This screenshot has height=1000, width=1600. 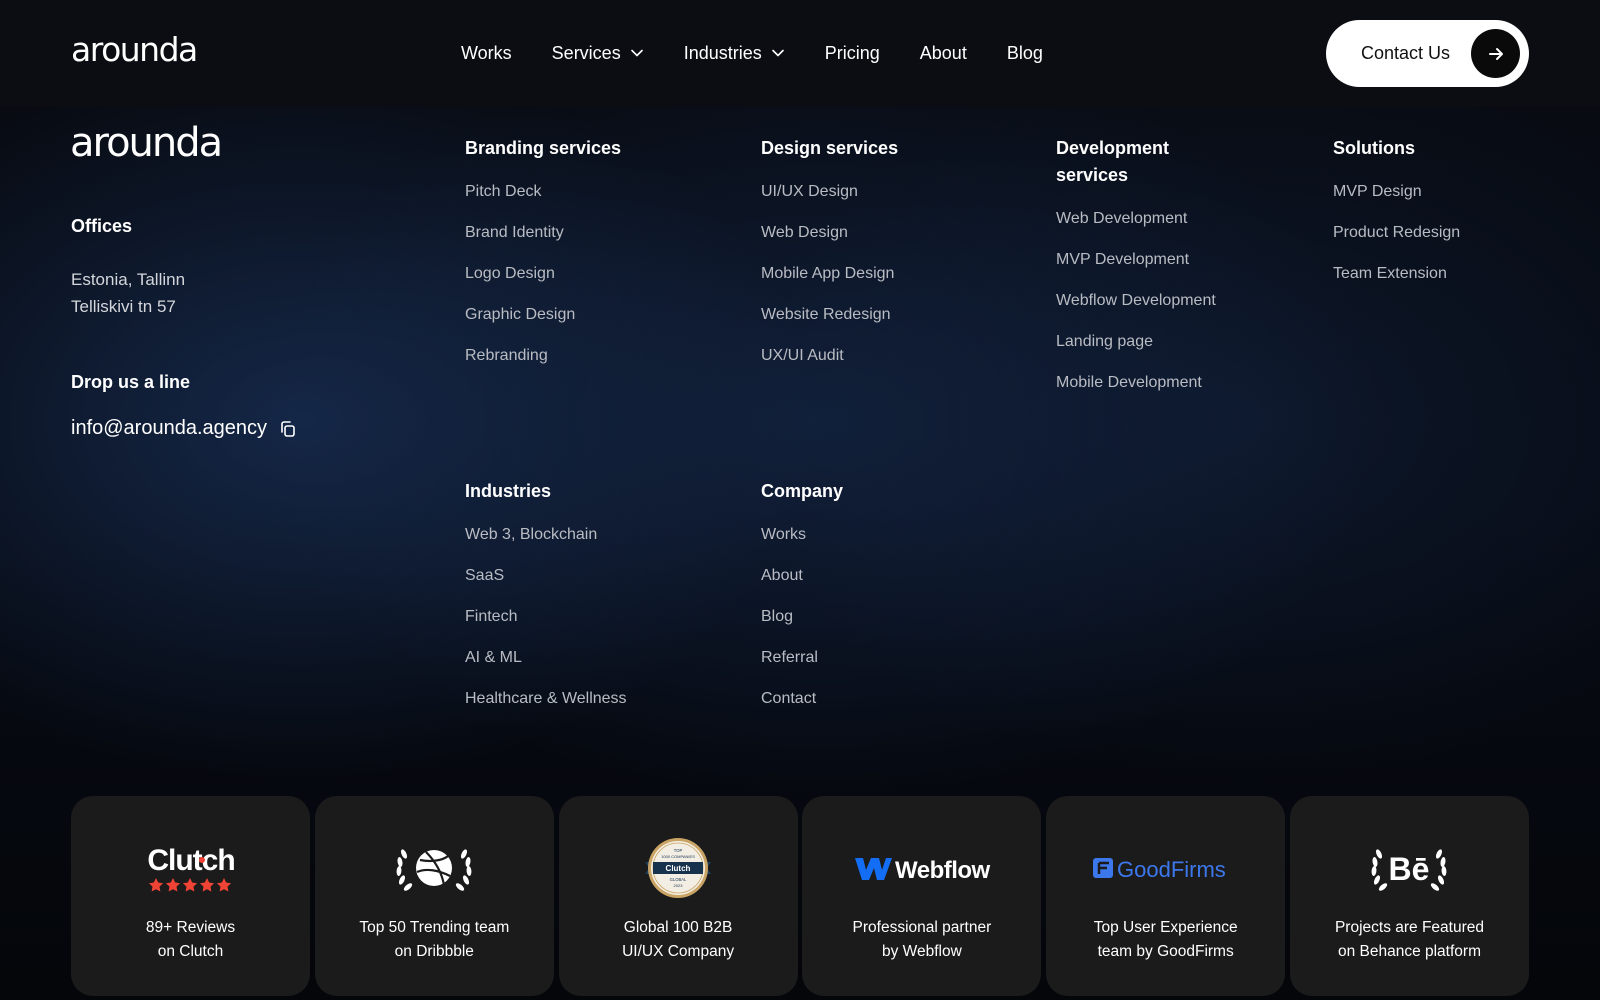 What do you see at coordinates (546, 626) in the screenshot?
I see `footer-link: Fintech` at bounding box center [546, 626].